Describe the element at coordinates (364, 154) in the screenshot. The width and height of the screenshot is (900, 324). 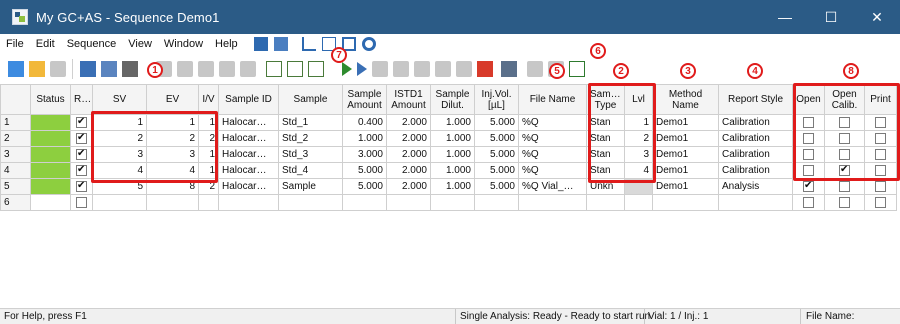
I see `sample-amount-cell: 3.000` at that location.